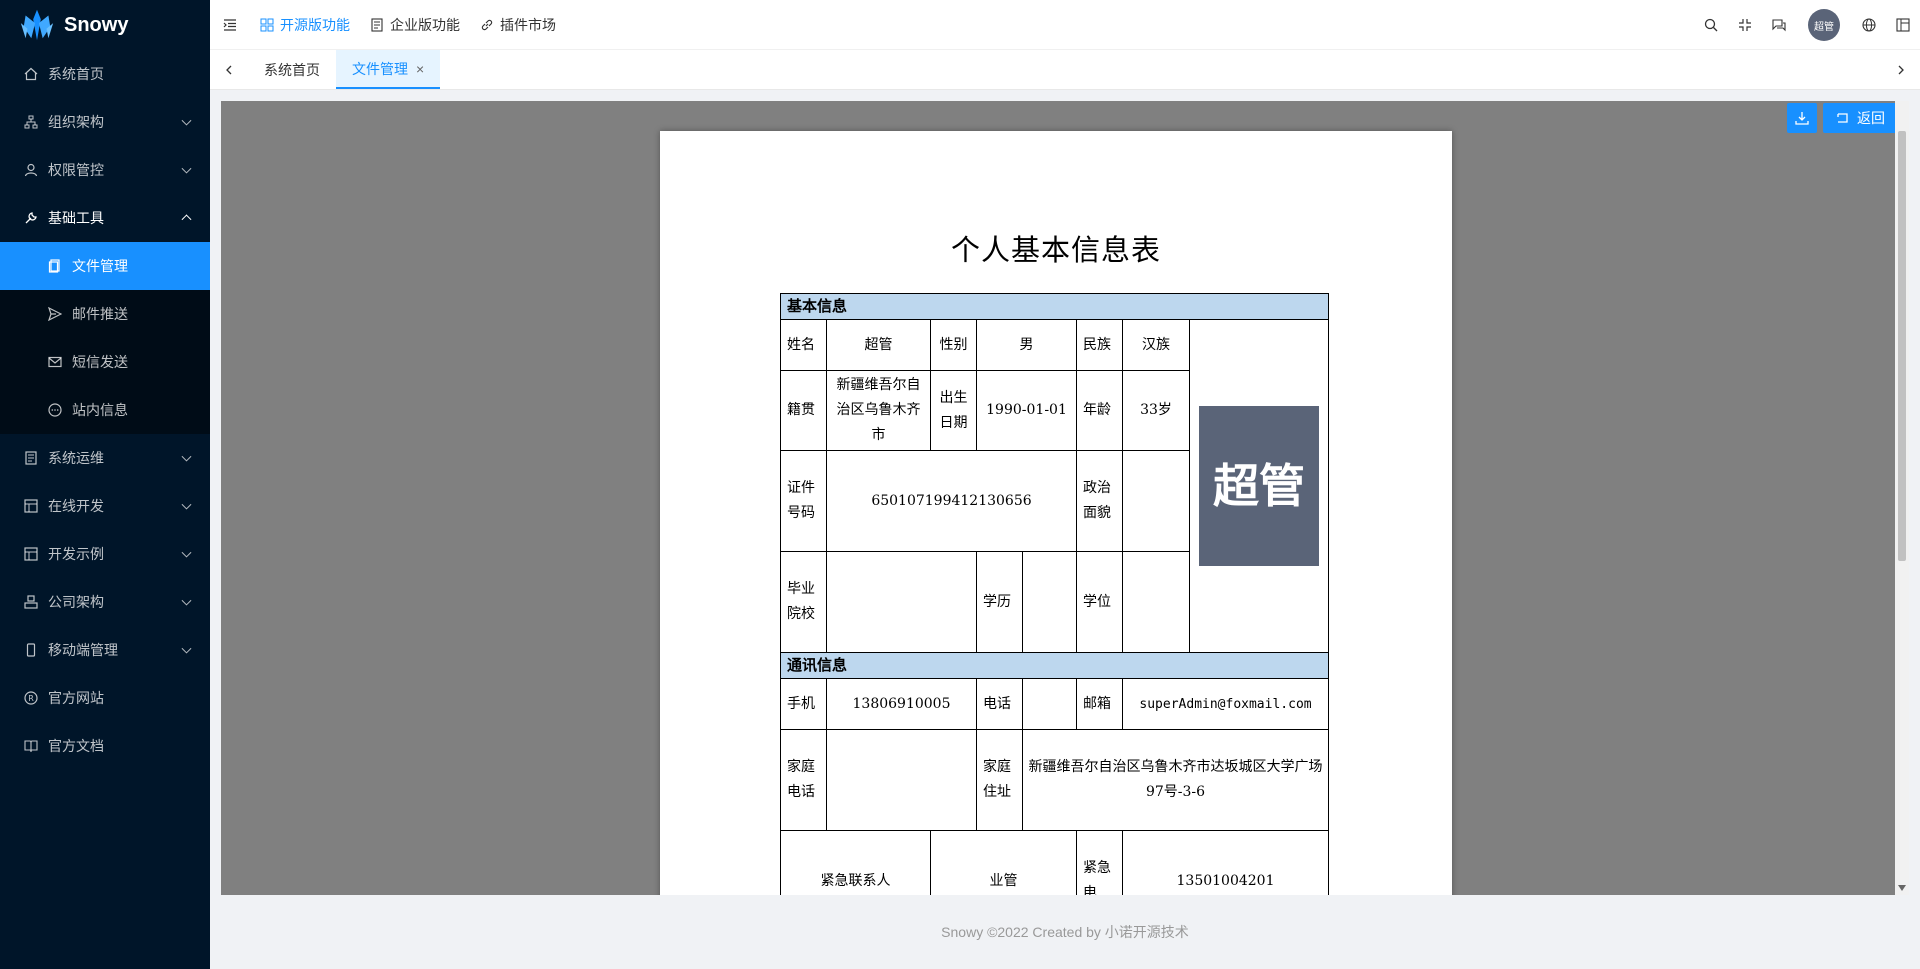  Describe the element at coordinates (425, 24) in the screenshot. I see `top-menu-label: 企业版功能` at that location.